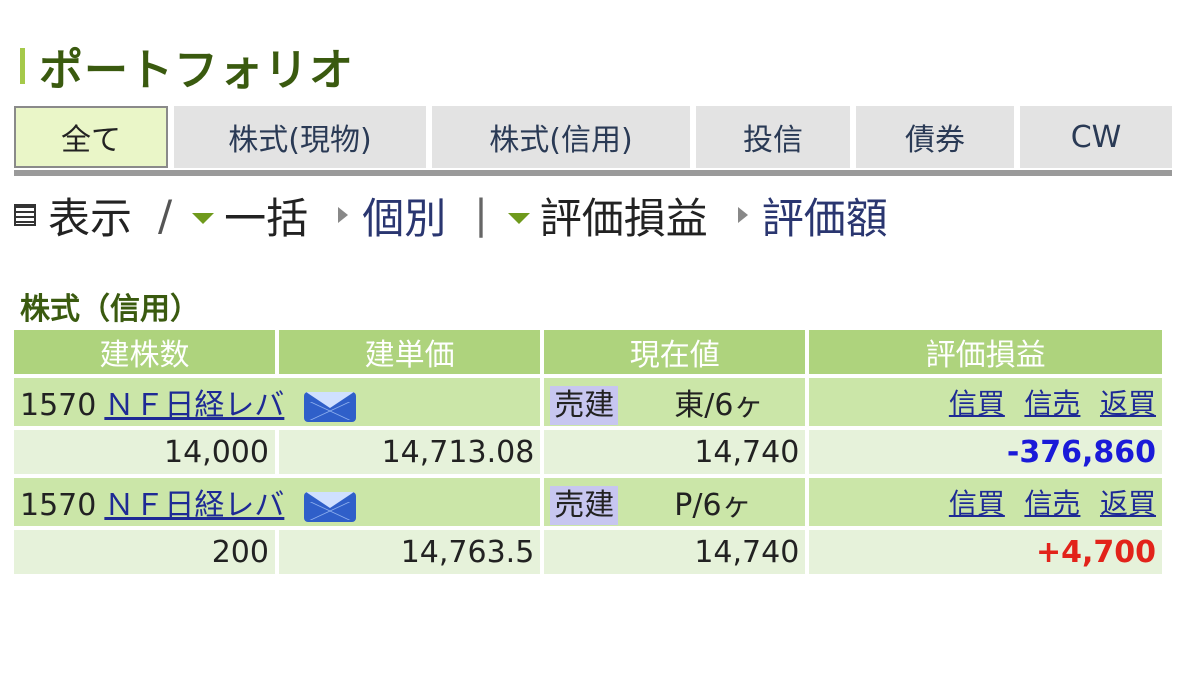 The image size is (1200, 675). I want to click on tab-funds: 投信, so click(773, 137).